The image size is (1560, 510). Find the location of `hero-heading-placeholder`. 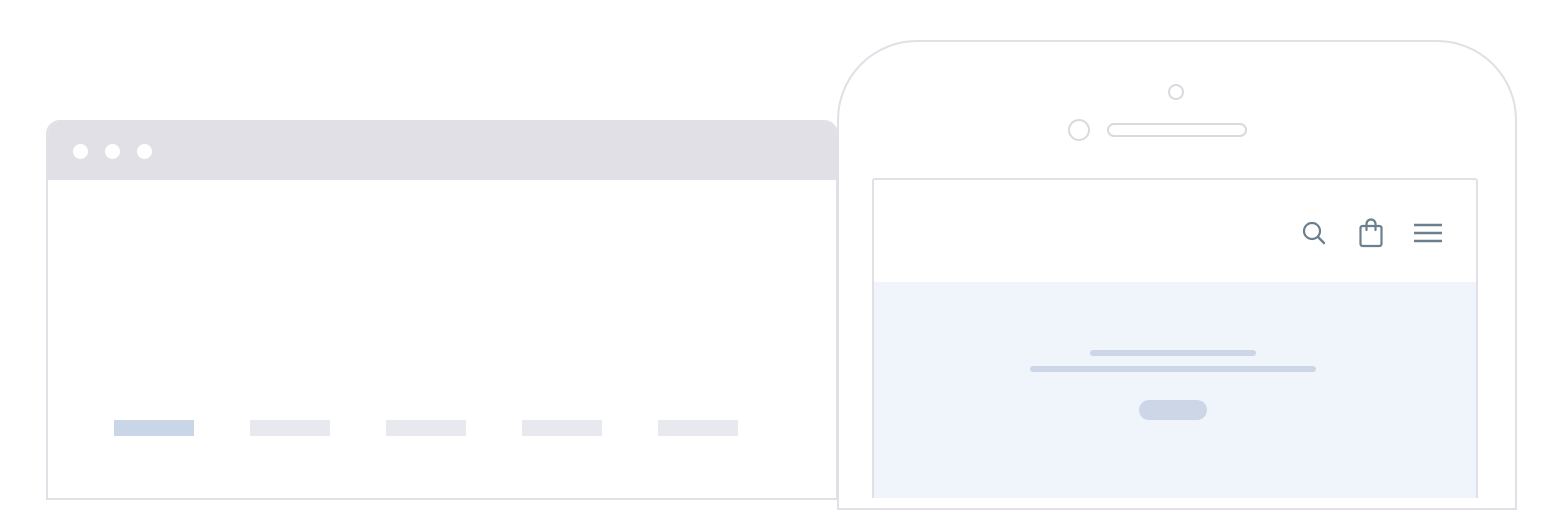

hero-heading-placeholder is located at coordinates (1173, 353).